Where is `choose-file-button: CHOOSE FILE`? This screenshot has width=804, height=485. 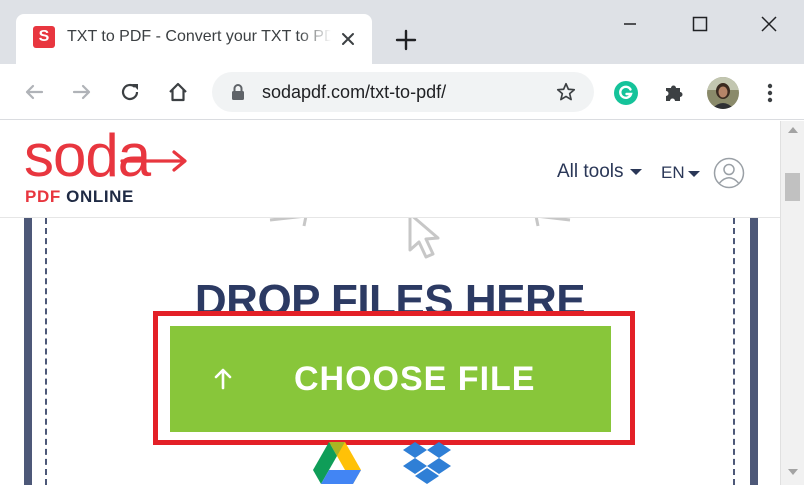 choose-file-button: CHOOSE FILE is located at coordinates (390, 379).